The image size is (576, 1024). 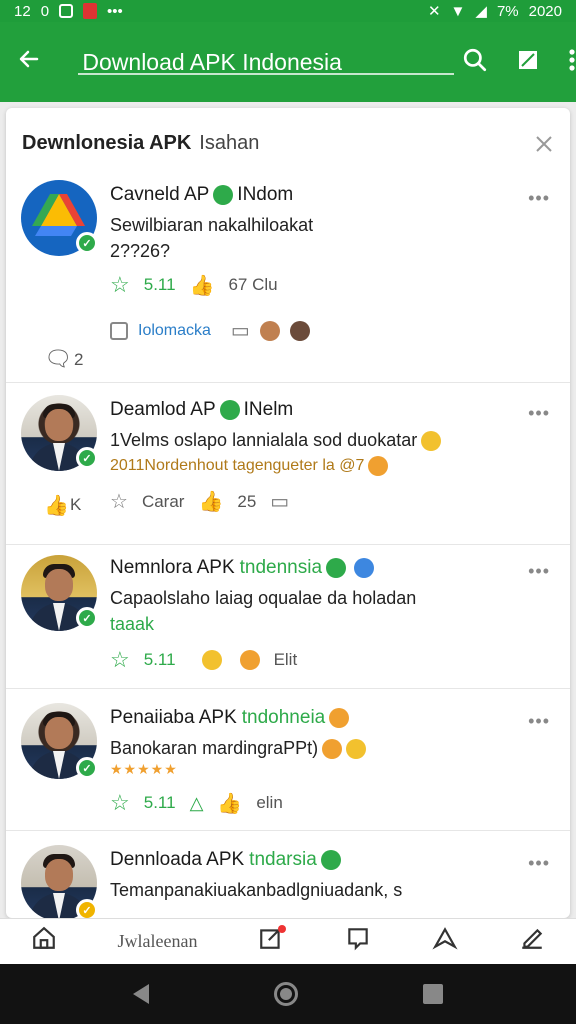 I want to click on edit-icon, so click(x=532, y=941).